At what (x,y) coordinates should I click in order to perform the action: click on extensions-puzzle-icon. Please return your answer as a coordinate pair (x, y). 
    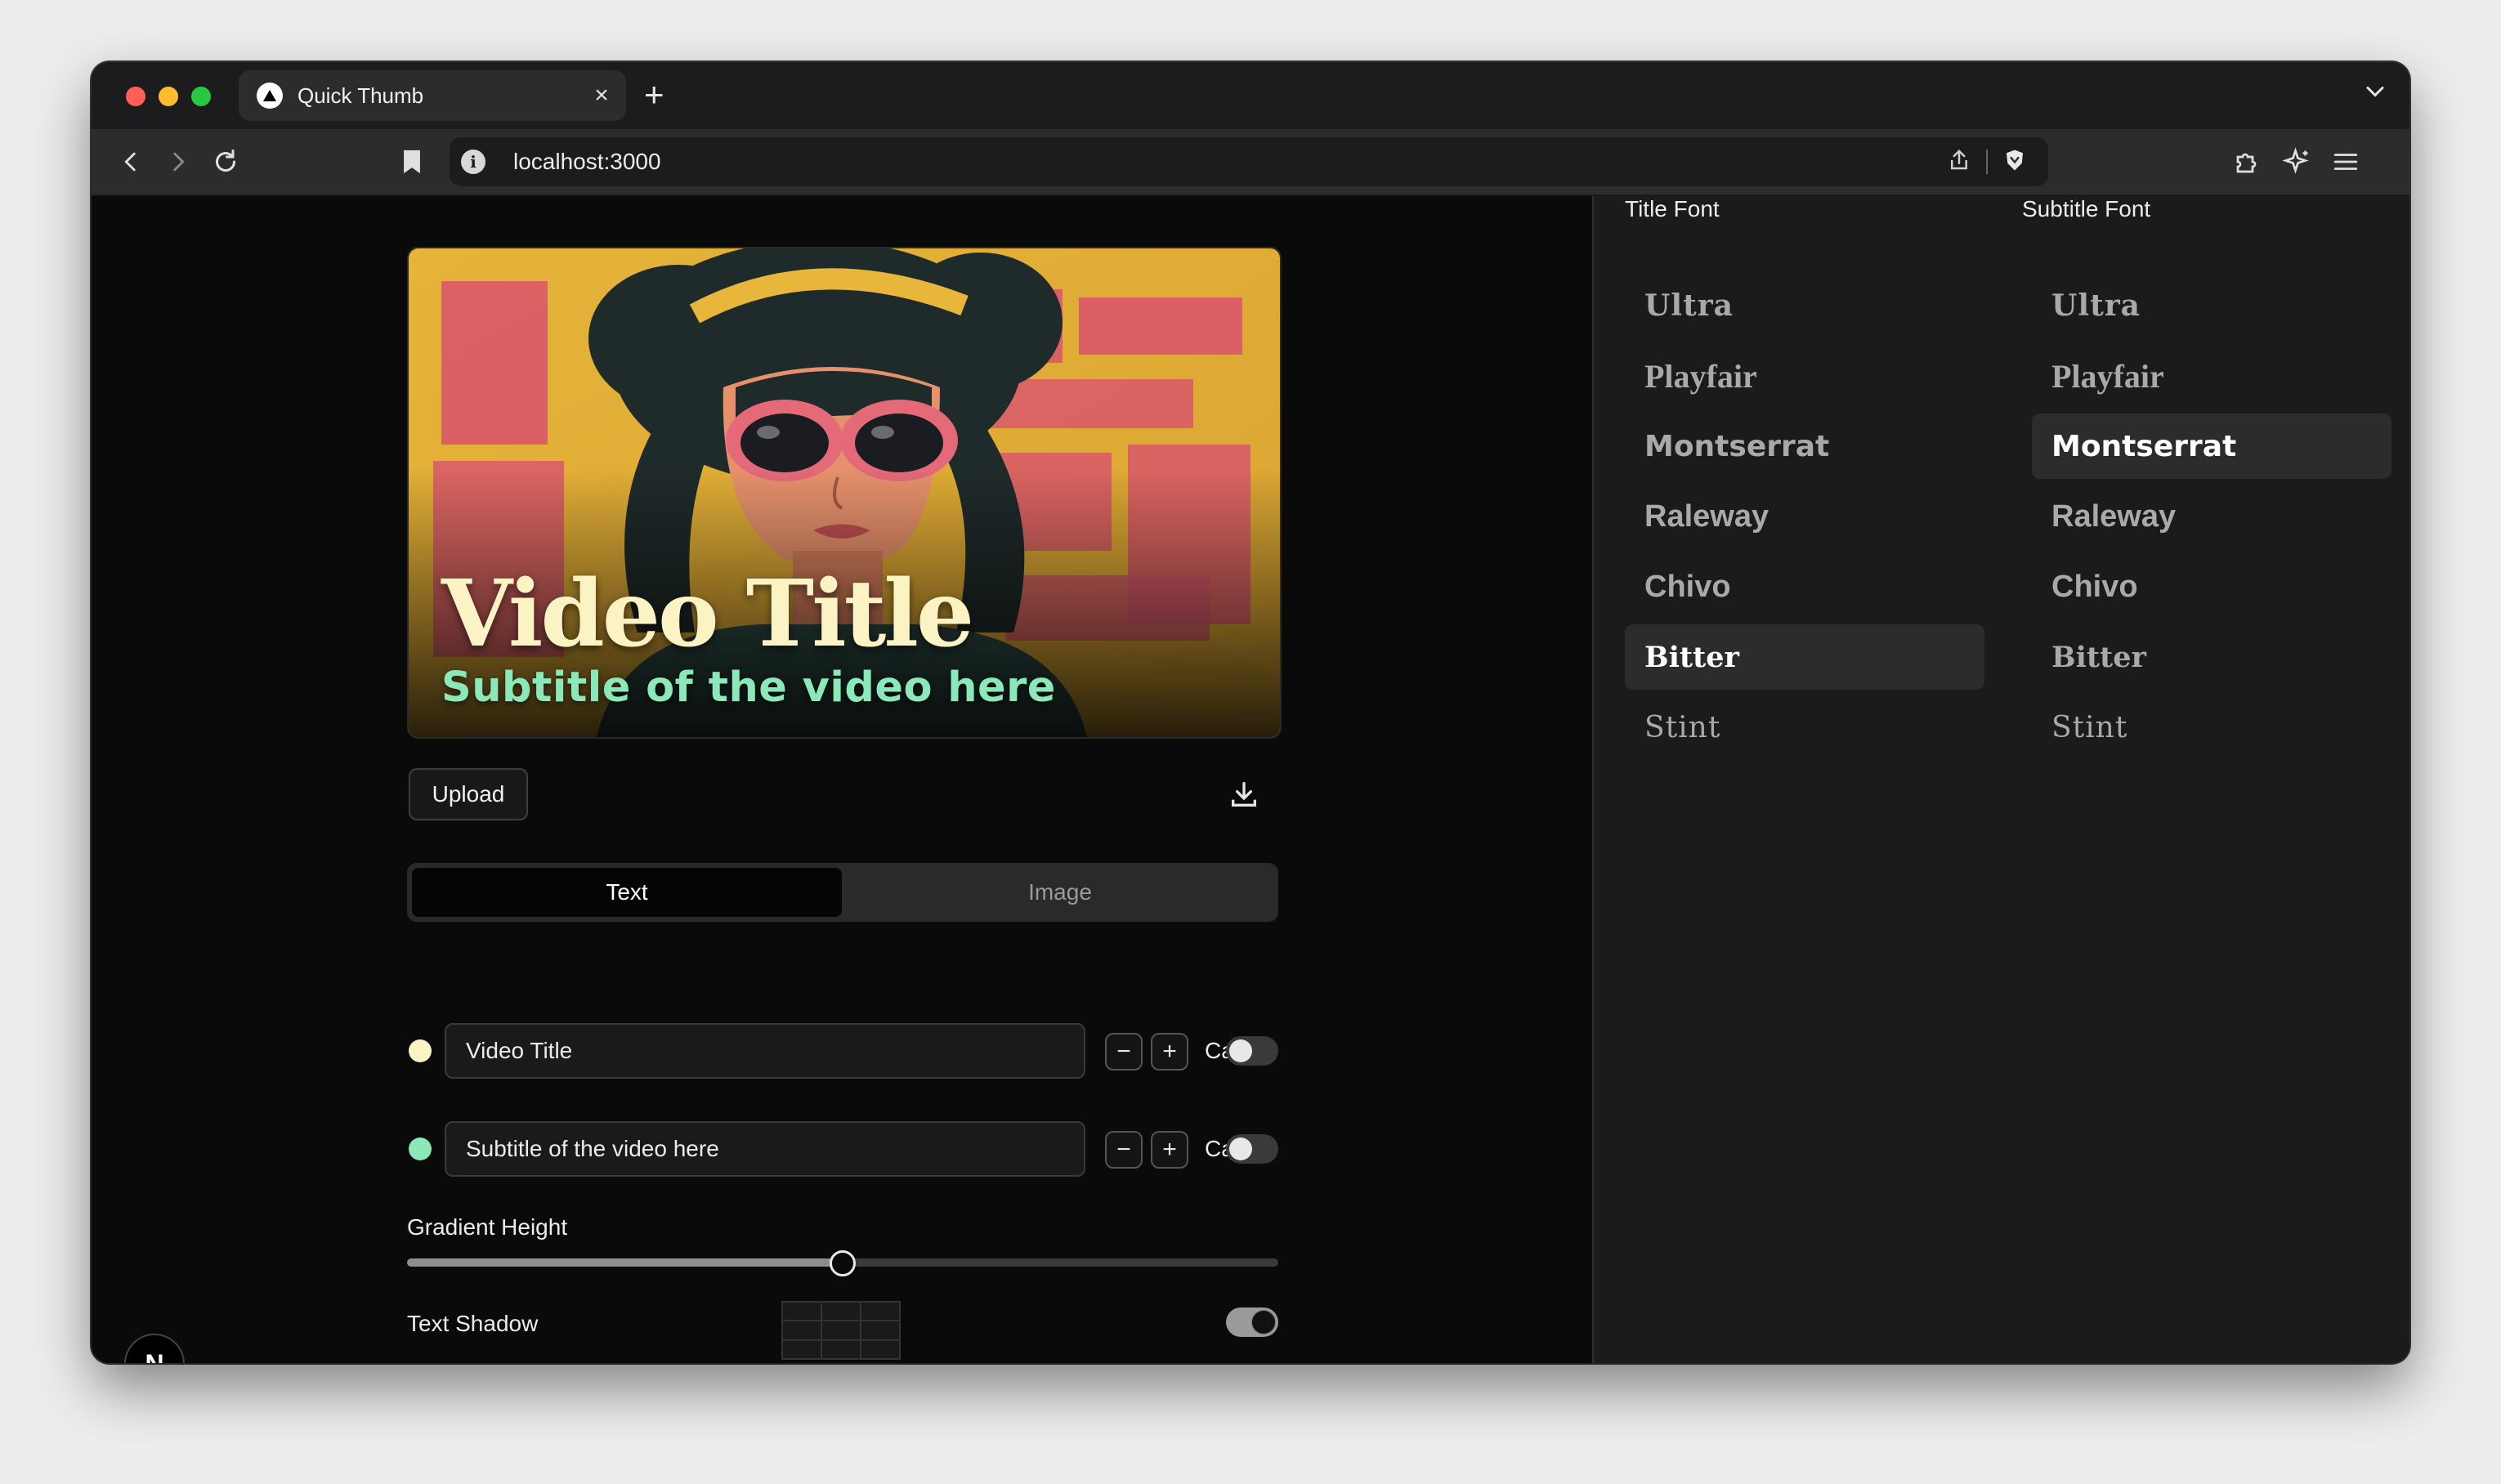
    Looking at the image, I should click on (2248, 162).